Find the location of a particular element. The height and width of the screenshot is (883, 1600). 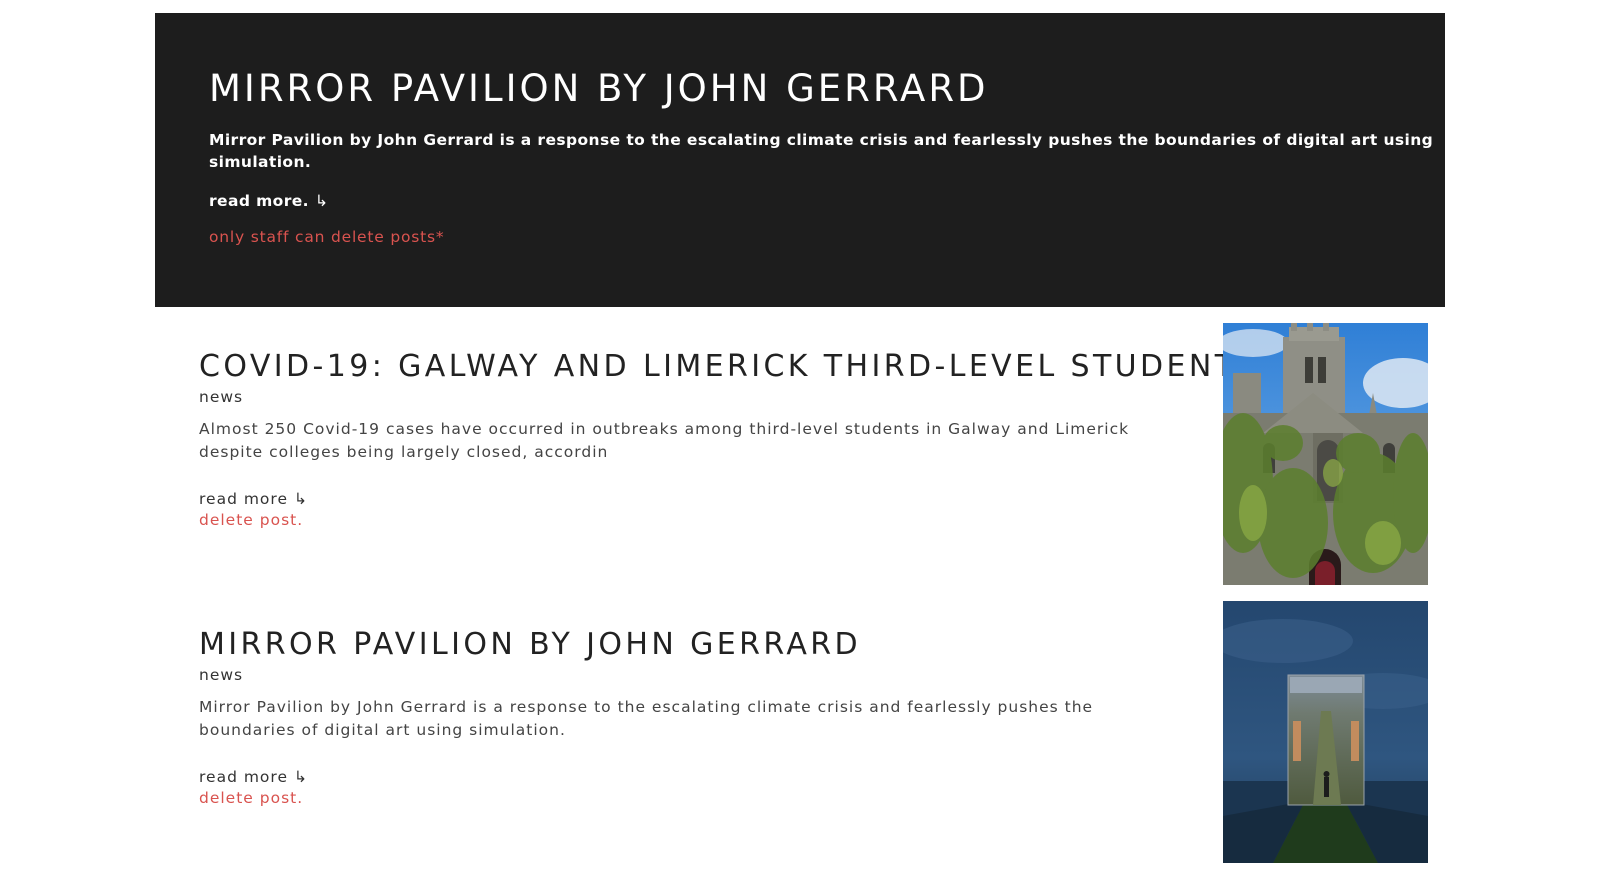

hero-read-more-link: read more. ↳ is located at coordinates (268, 201).